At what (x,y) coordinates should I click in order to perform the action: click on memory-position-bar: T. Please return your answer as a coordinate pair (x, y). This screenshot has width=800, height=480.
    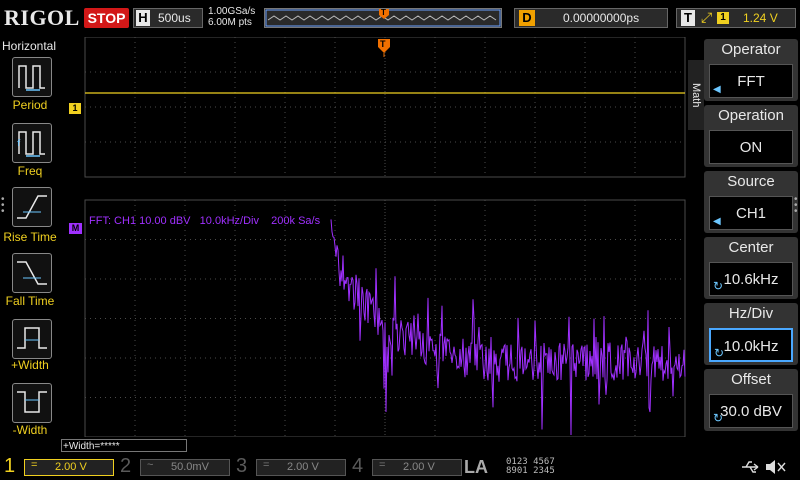
    Looking at the image, I should click on (383, 18).